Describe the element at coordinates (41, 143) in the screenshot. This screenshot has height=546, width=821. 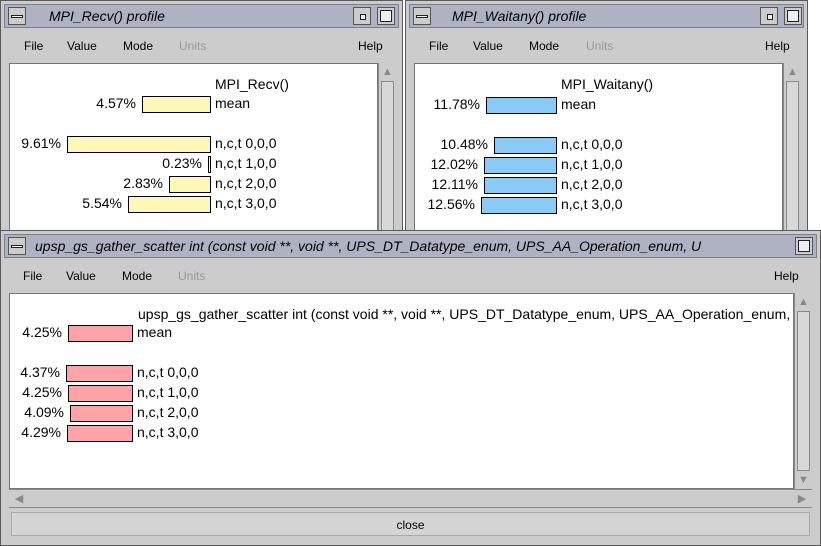
I see `thread-percent: 9.61%` at that location.